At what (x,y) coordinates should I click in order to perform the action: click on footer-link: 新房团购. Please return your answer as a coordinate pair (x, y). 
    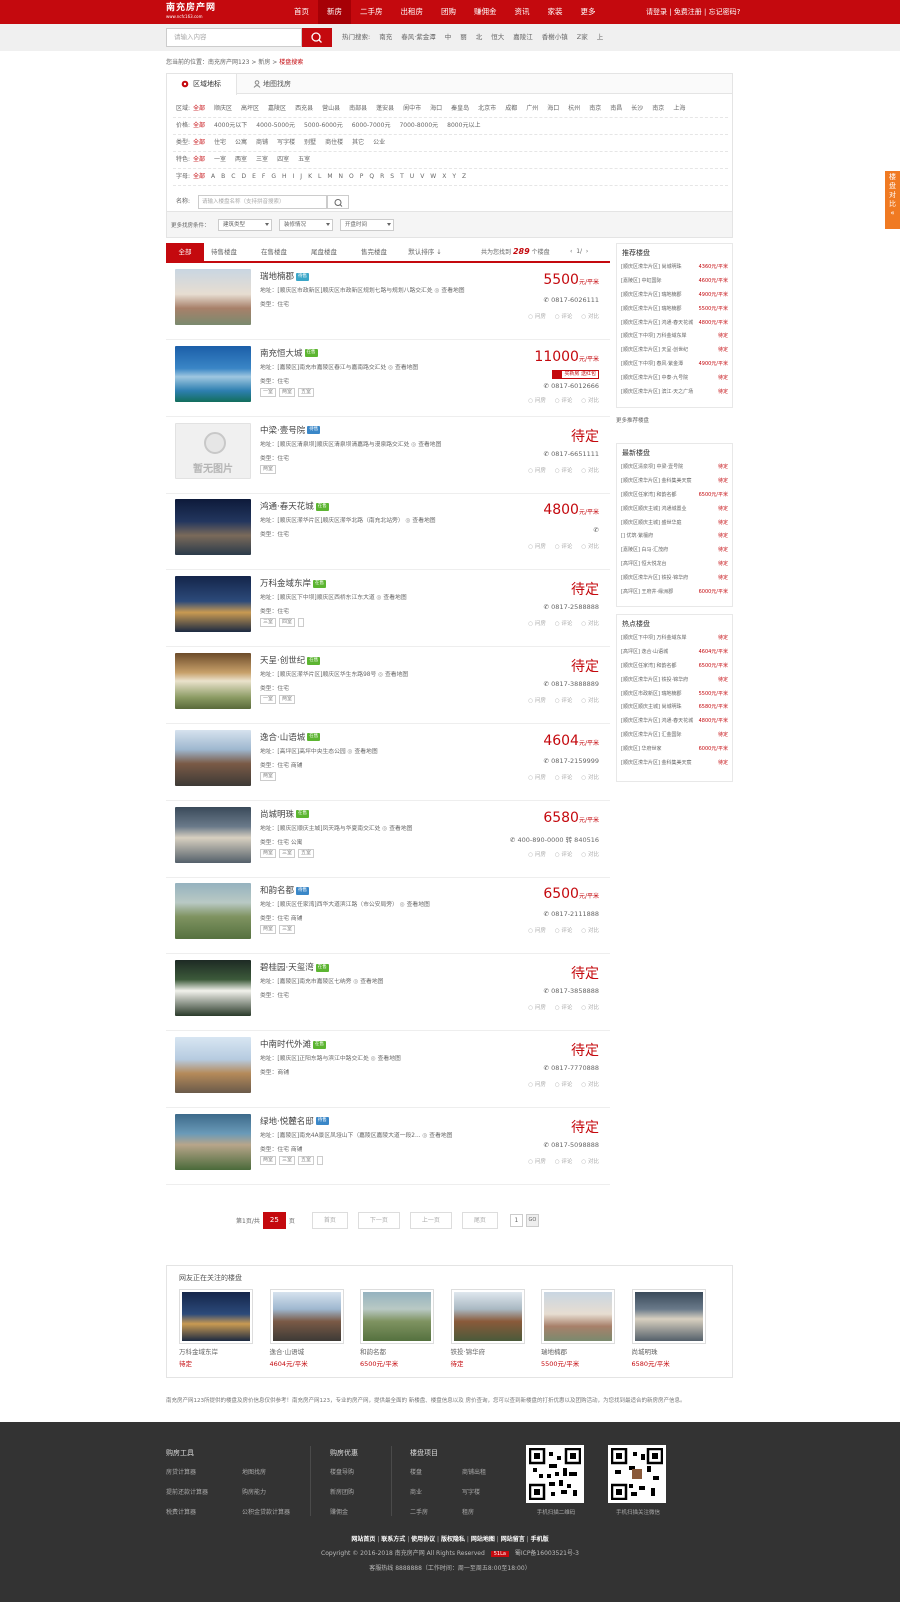
    Looking at the image, I should click on (344, 1491).